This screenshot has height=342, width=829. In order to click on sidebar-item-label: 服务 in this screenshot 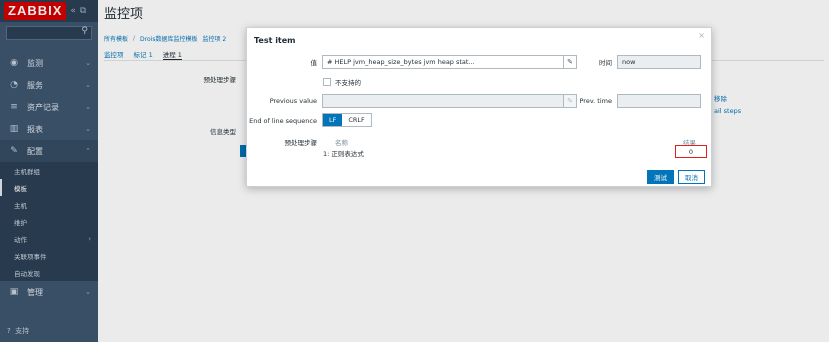, I will do `click(35, 85)`.